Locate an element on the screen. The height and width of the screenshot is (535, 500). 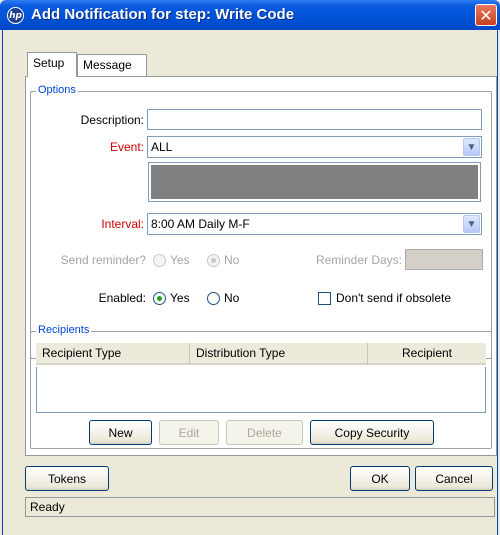
interval-label: Interval: is located at coordinates (122, 224).